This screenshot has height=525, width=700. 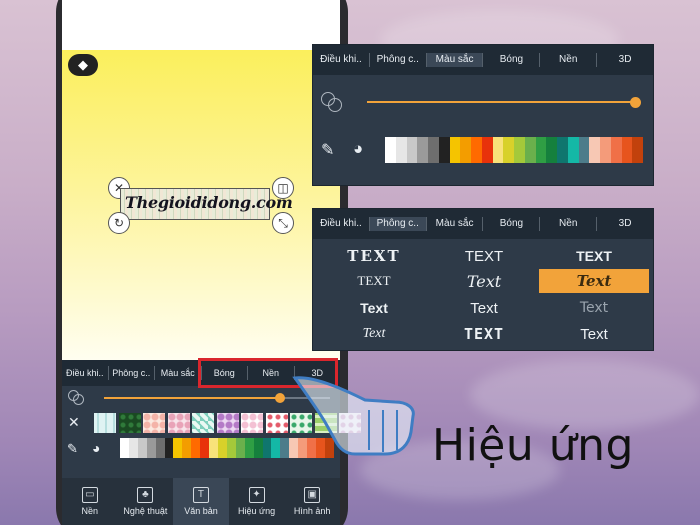 I want to click on rotate-icon: ↻, so click(x=119, y=223).